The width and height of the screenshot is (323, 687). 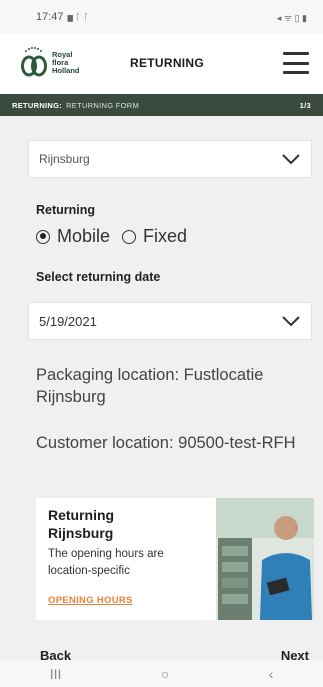 What do you see at coordinates (43, 236) in the screenshot?
I see `radio-mobile-dot` at bounding box center [43, 236].